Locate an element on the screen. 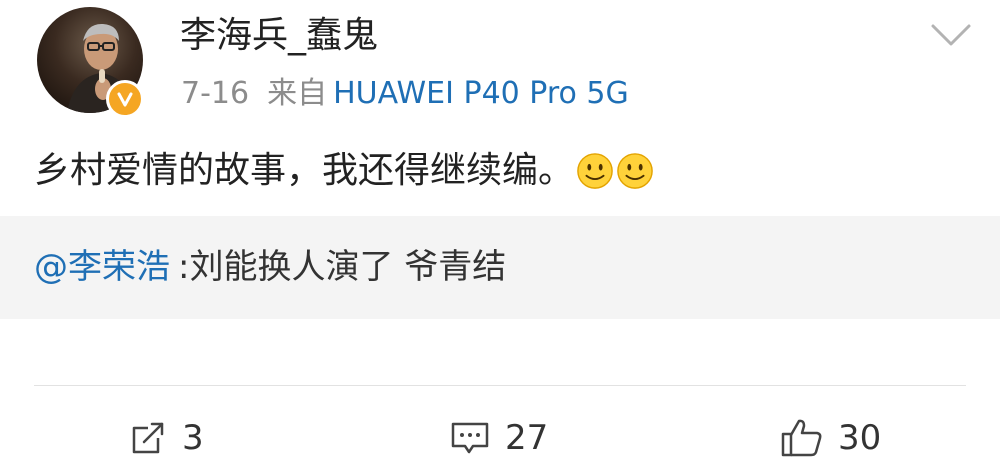  mention-link: @李荣浩 is located at coordinates (102, 267).